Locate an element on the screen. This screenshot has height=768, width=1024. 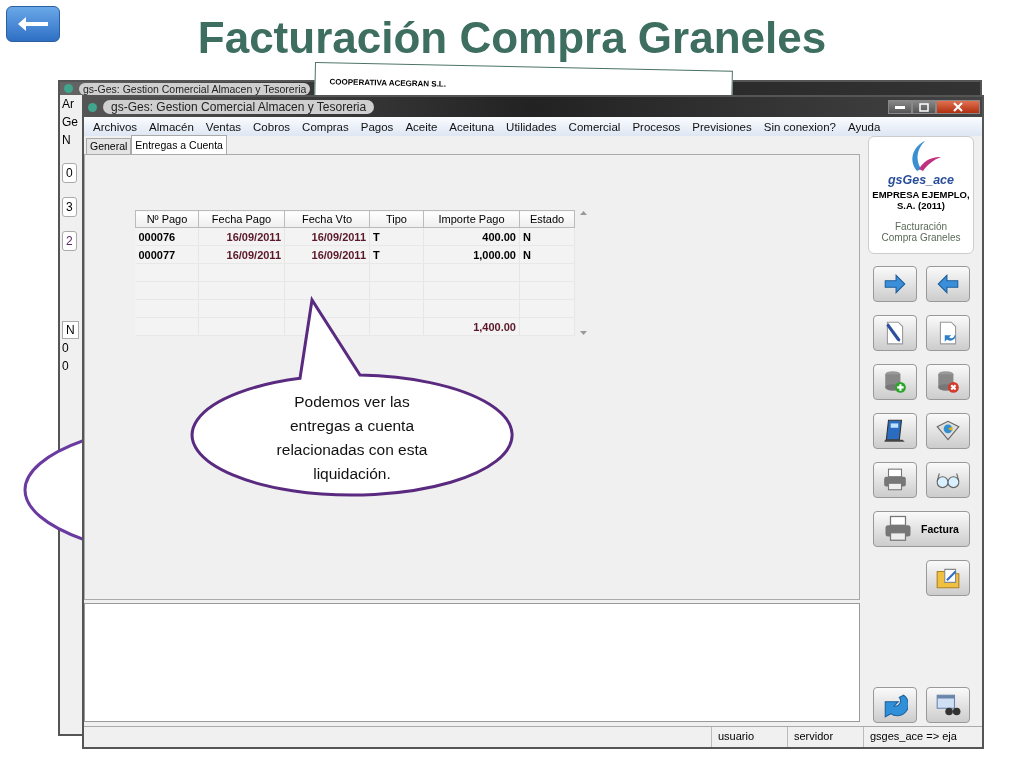
menu-item: Almacén is located at coordinates (171, 126).